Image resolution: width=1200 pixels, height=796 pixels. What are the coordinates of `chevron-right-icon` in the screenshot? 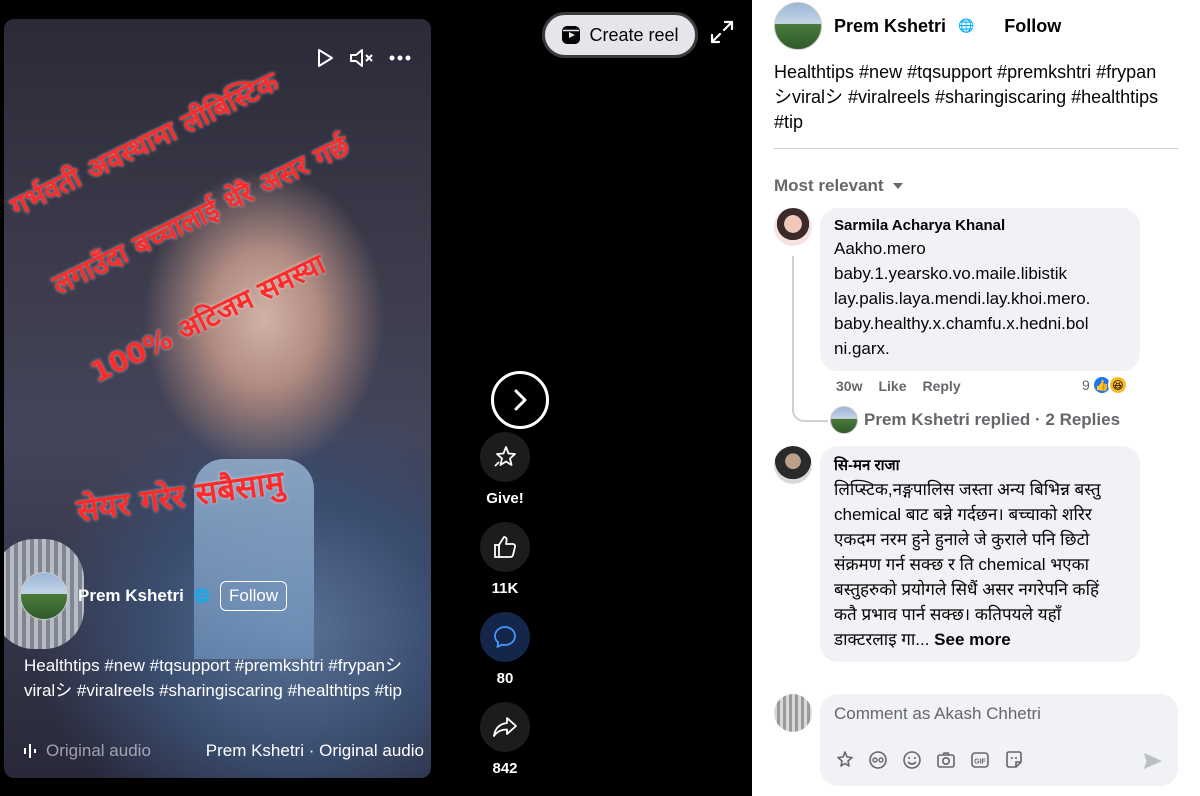 It's located at (520, 400).